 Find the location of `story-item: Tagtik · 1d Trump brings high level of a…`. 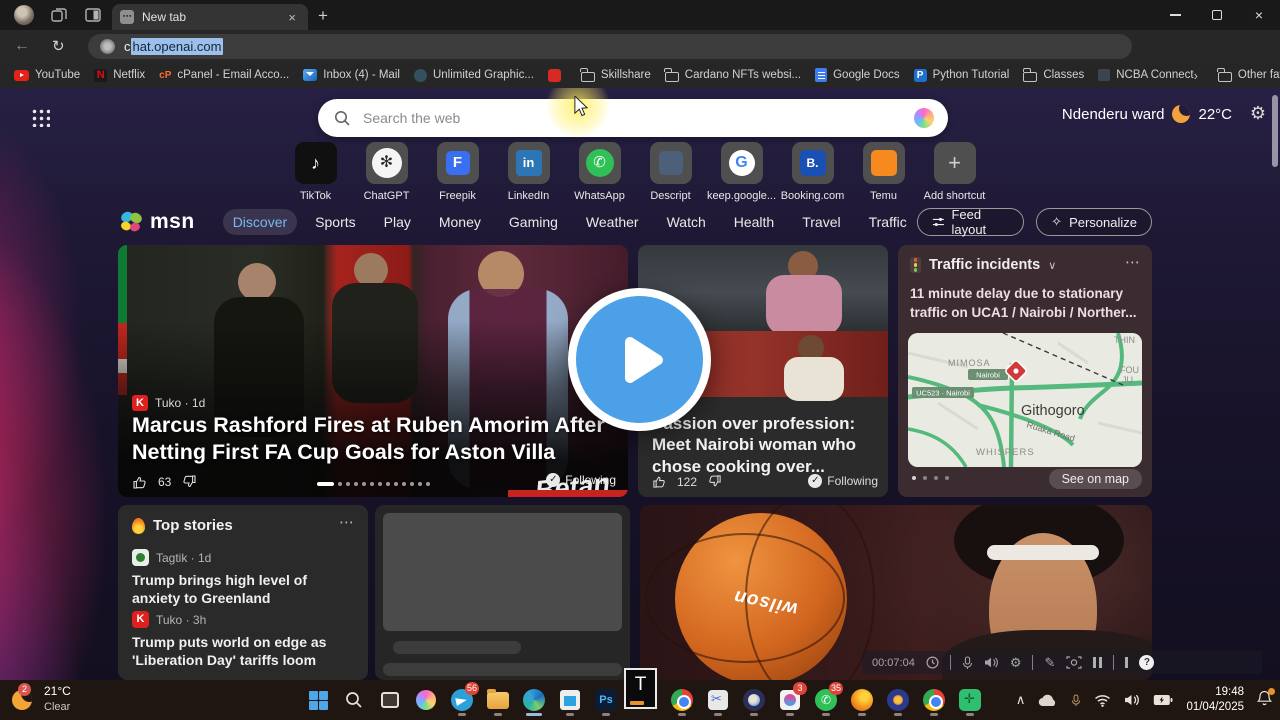

story-item: Tagtik · 1d Trump brings high level of a… is located at coordinates (244, 578).